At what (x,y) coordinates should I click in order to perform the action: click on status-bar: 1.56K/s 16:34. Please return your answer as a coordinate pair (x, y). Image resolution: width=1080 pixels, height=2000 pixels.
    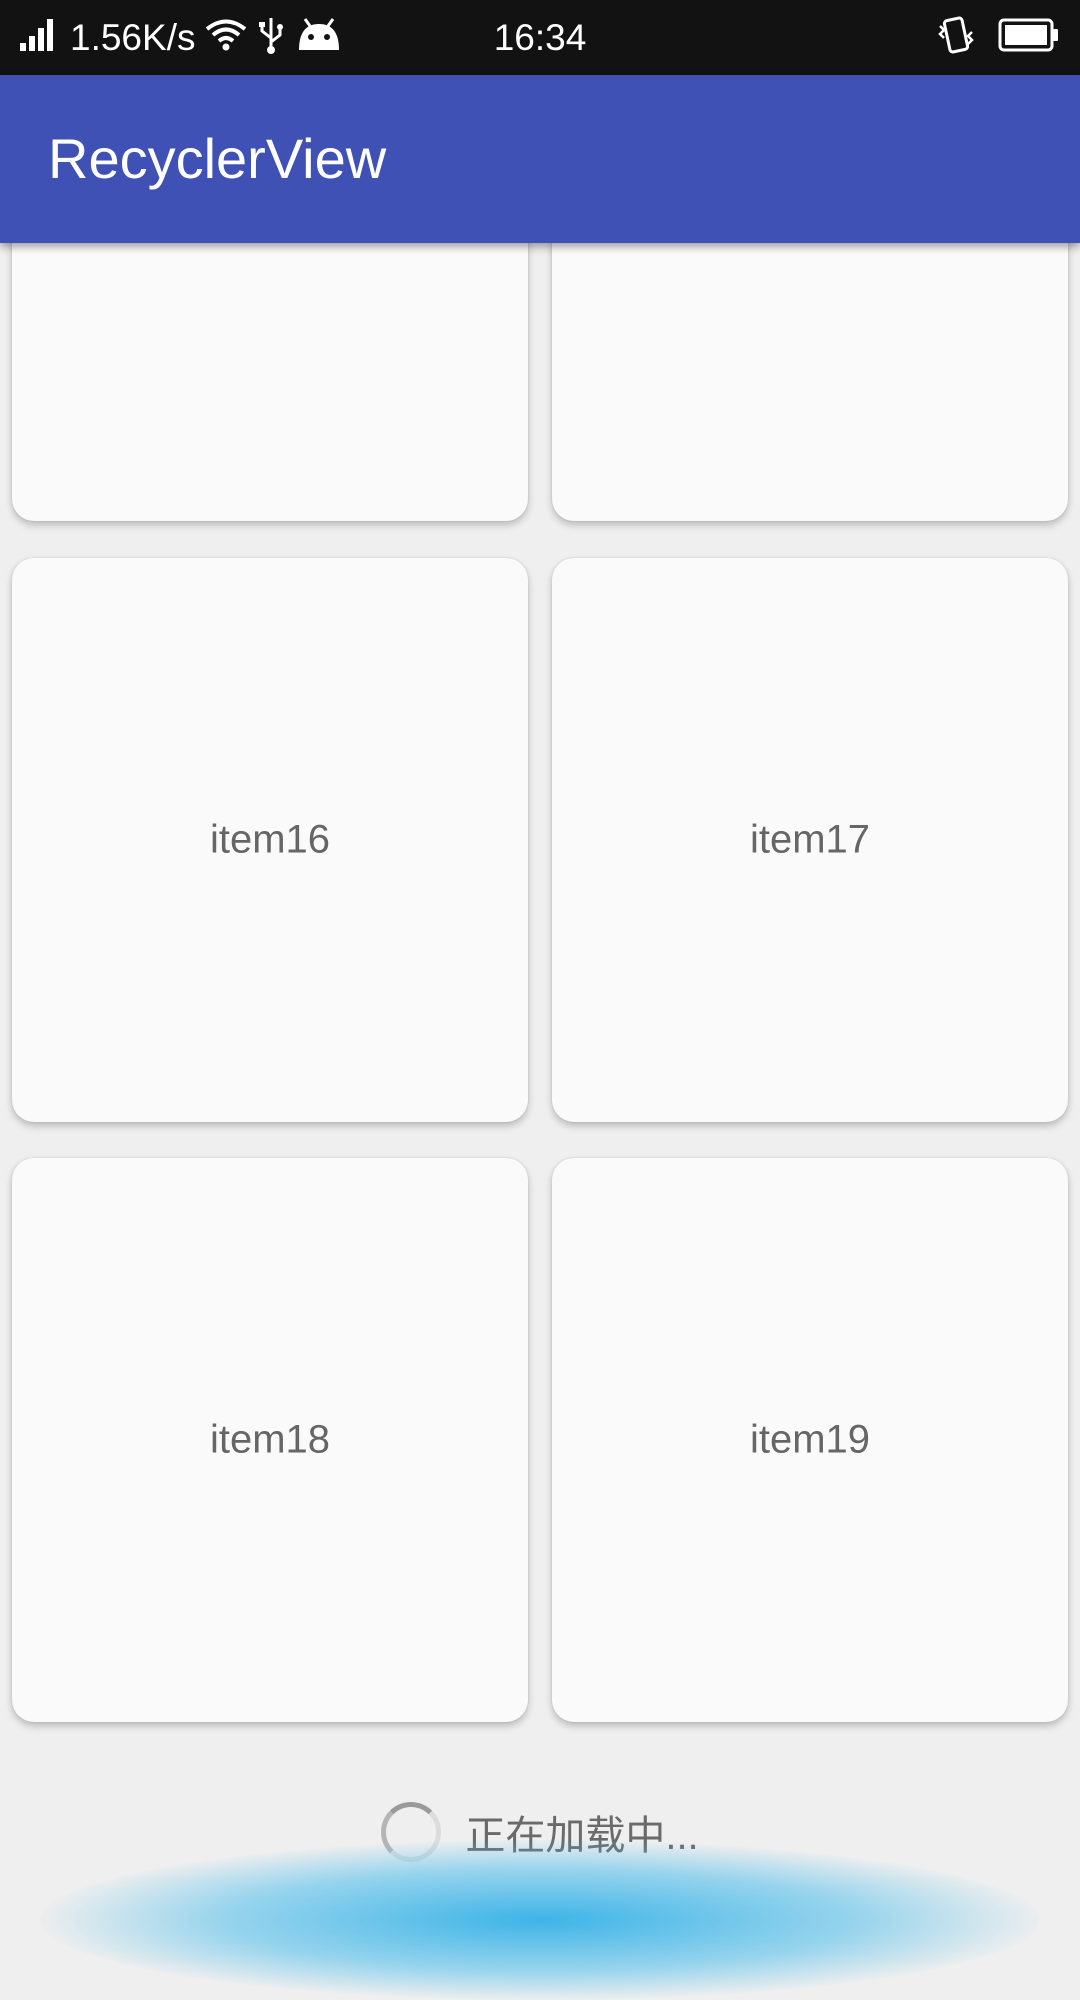
    Looking at the image, I should click on (540, 37).